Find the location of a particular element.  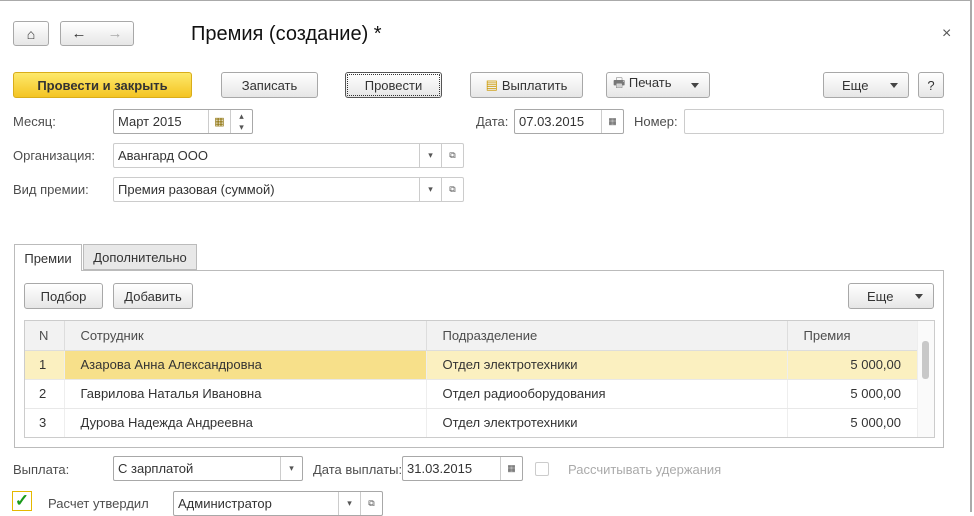

date-value: 07.03.2015 is located at coordinates (552, 121).